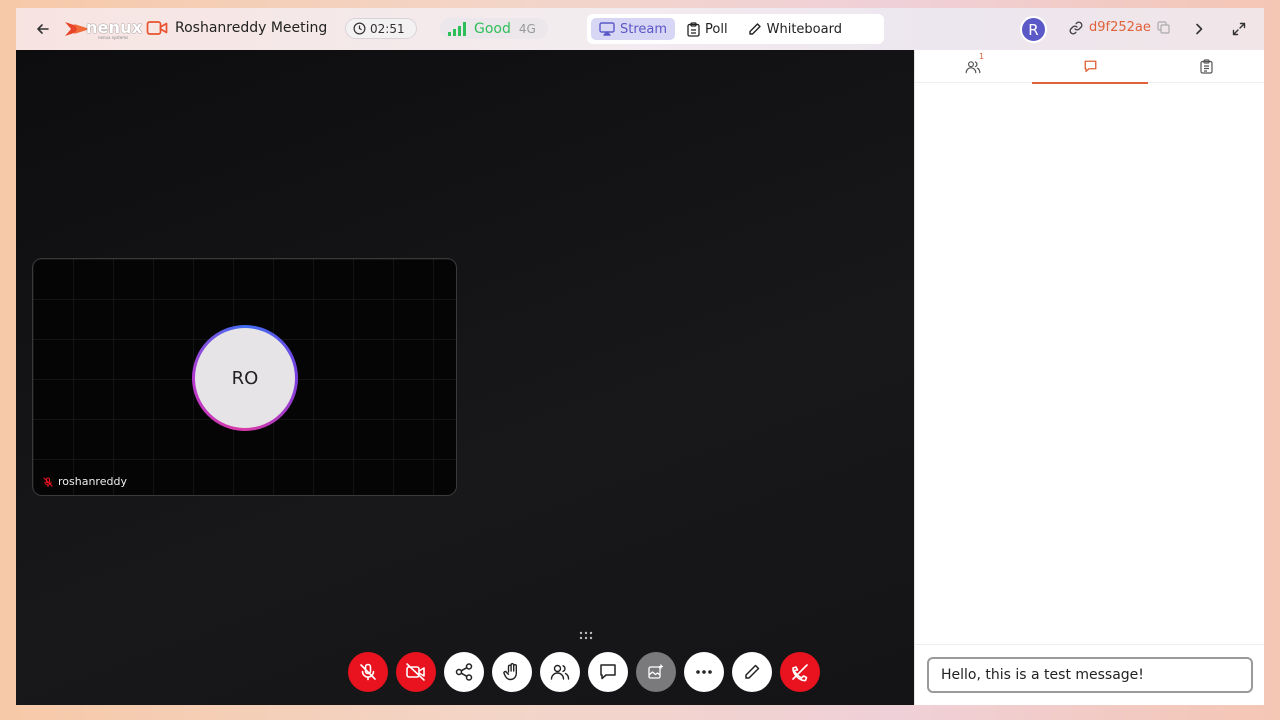  I want to click on image-plus-icon, so click(655, 671).